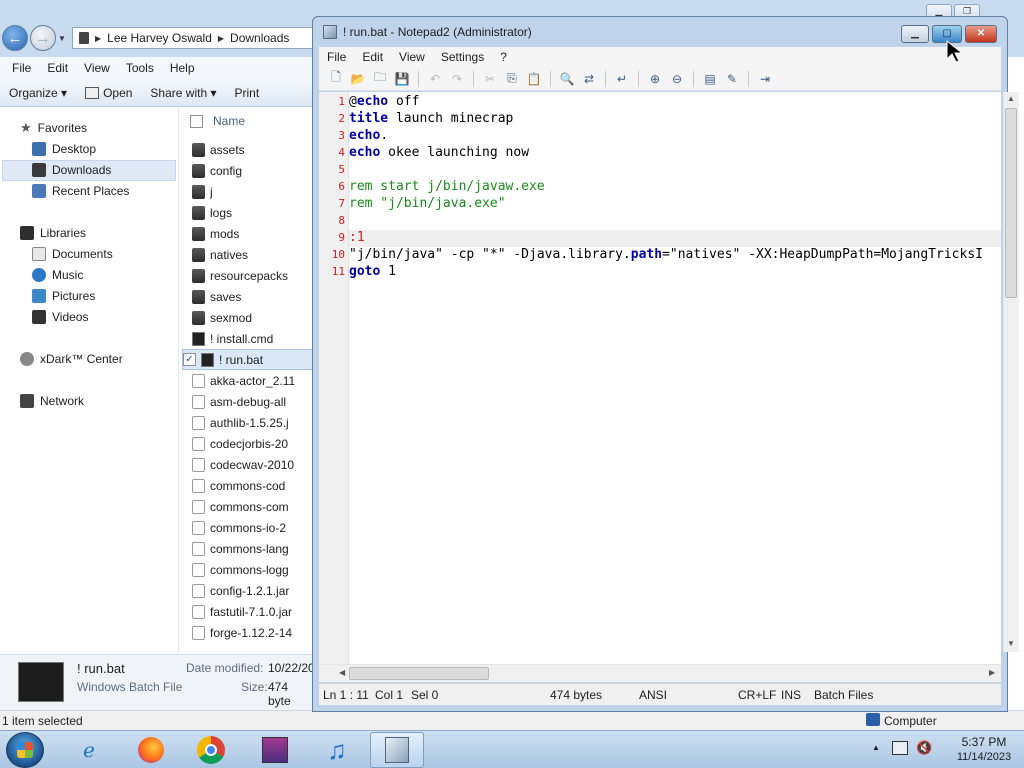  What do you see at coordinates (992, 672) in the screenshot?
I see `scroll-right-arrow-icon: ▶` at bounding box center [992, 672].